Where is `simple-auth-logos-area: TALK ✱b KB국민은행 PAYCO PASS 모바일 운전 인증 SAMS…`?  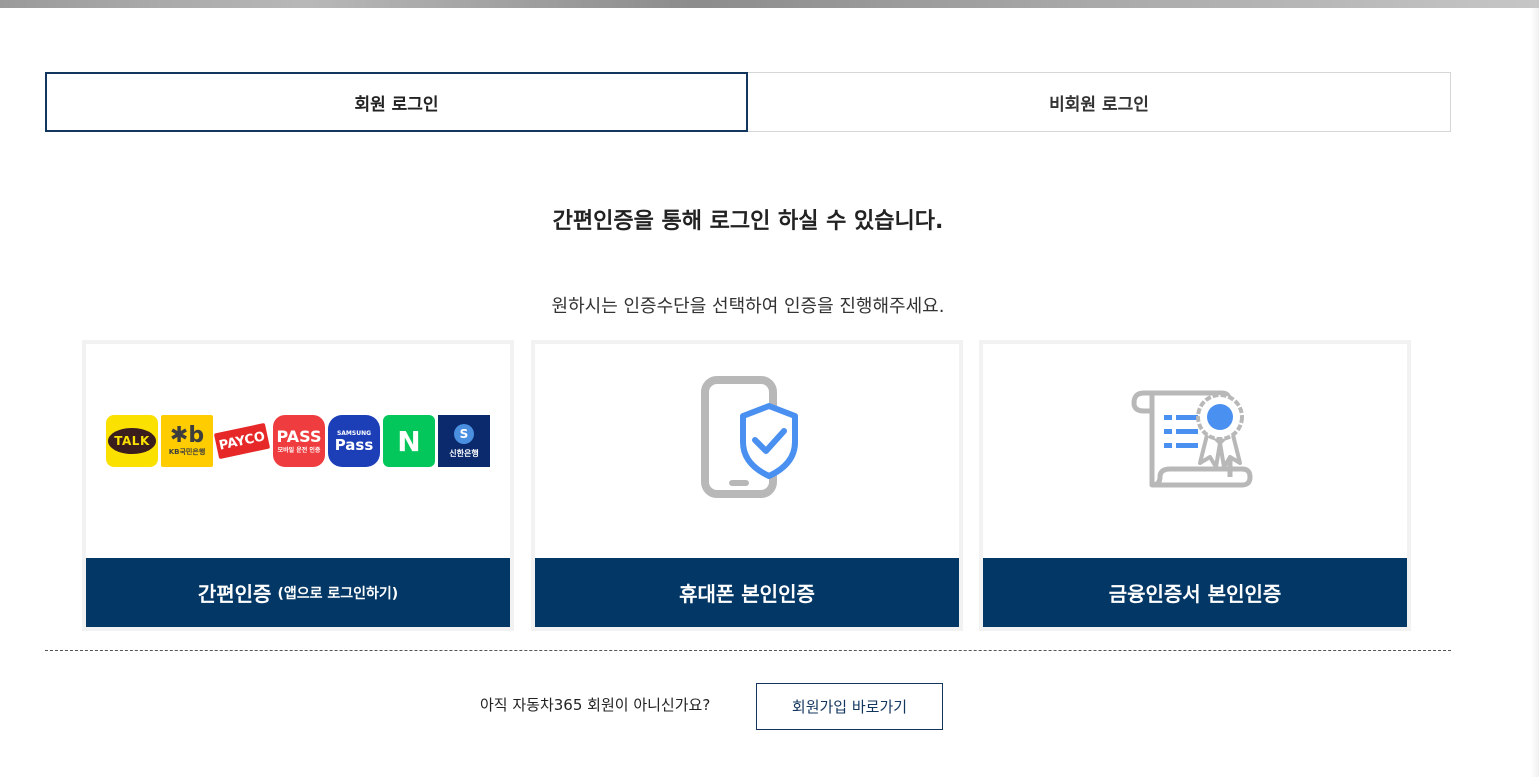 simple-auth-logos-area: TALK ✱b KB국민은행 PAYCO PASS 모바일 운전 인증 SAMS… is located at coordinates (298, 451).